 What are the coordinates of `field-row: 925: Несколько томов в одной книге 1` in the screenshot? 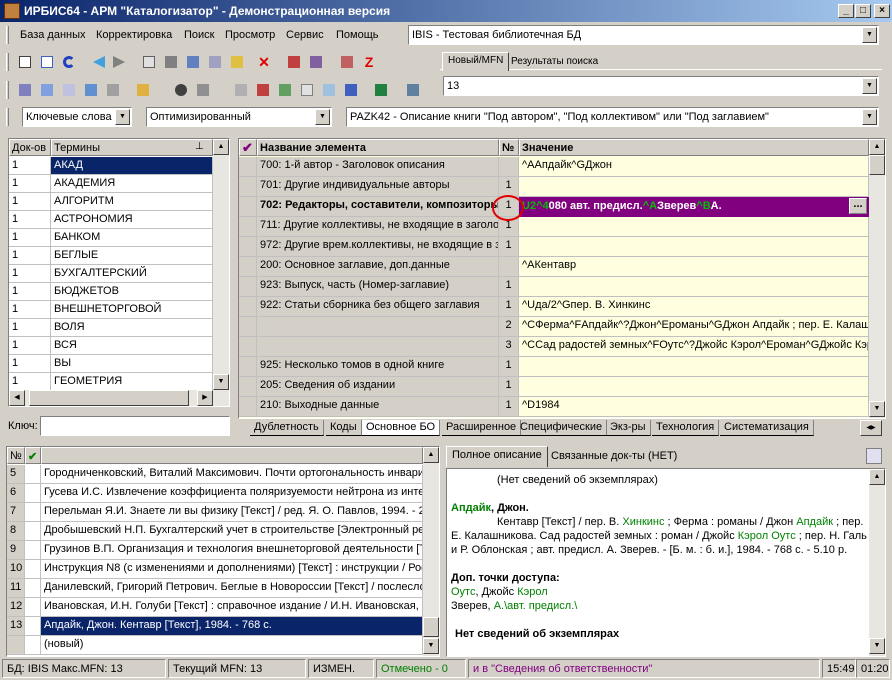 It's located at (554, 367).